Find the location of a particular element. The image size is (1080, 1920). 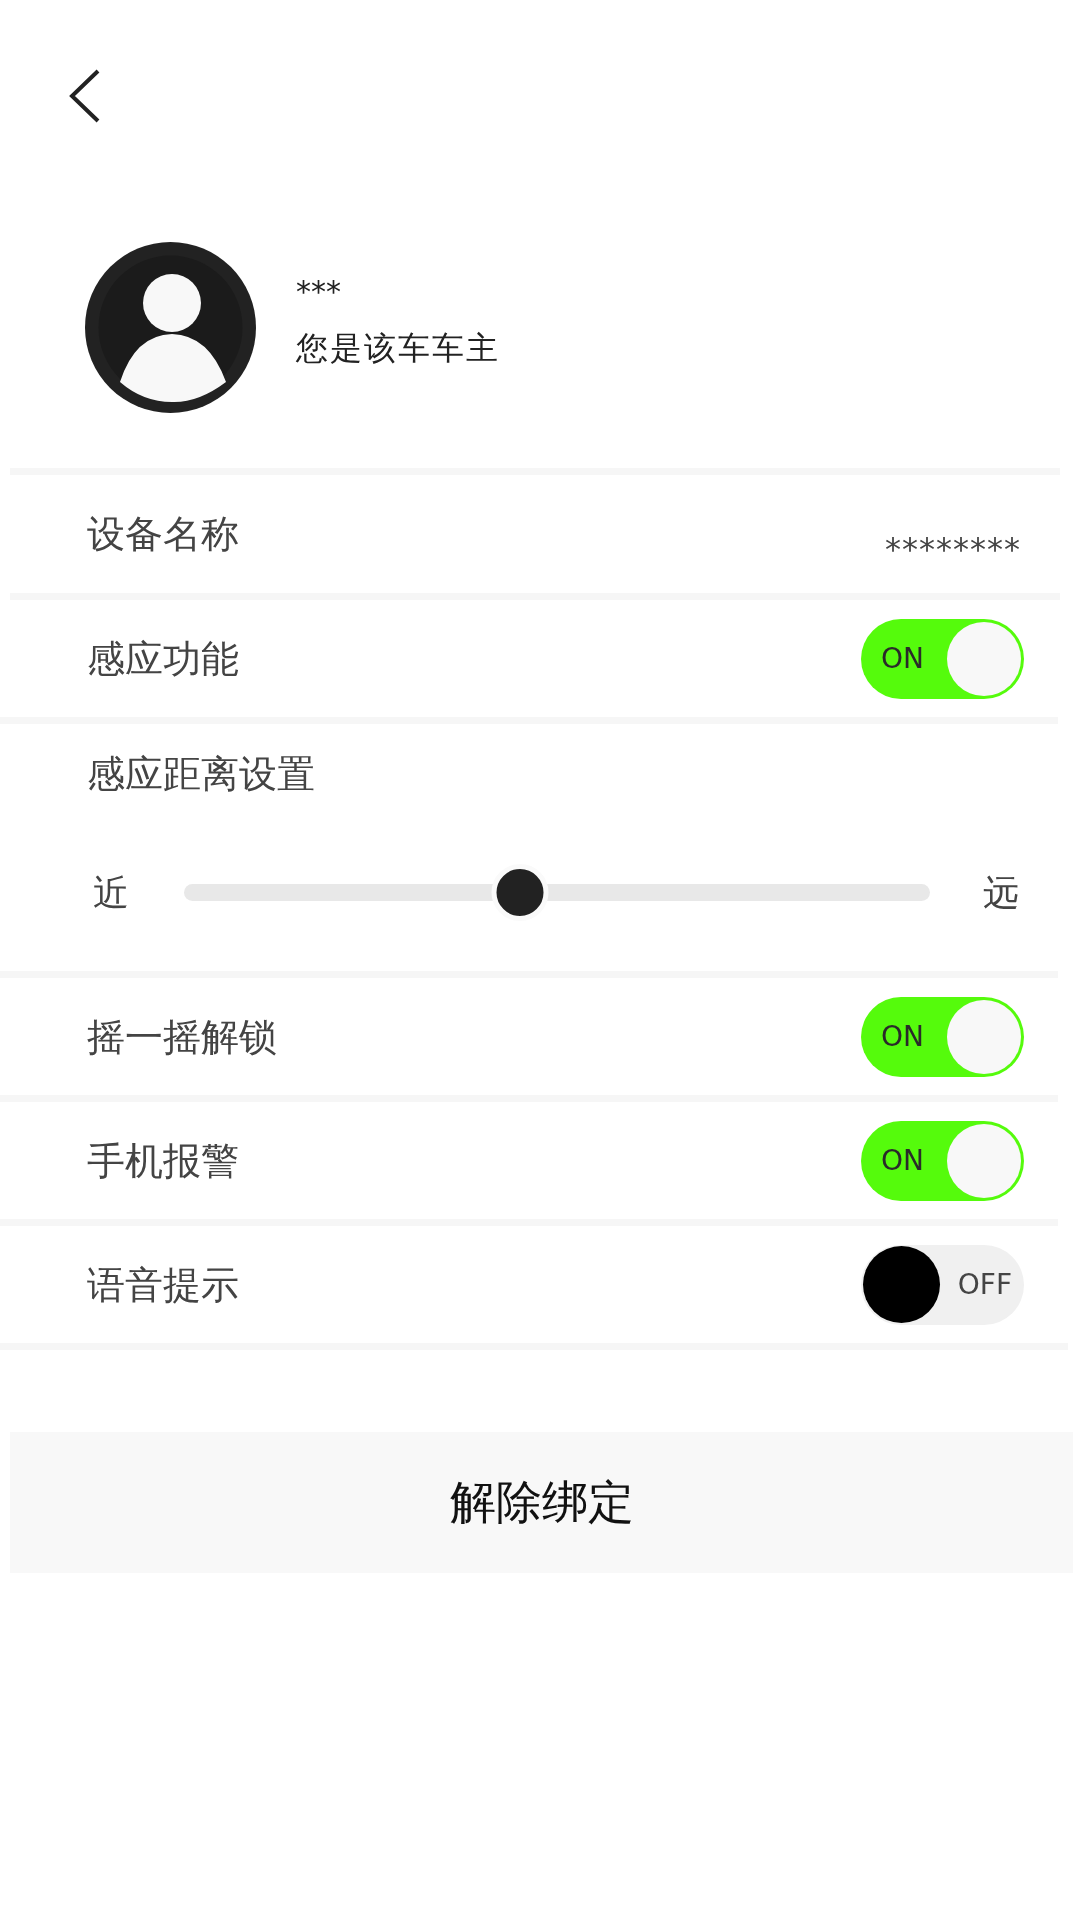

setting-label: 语音提示 is located at coordinates (163, 1284).